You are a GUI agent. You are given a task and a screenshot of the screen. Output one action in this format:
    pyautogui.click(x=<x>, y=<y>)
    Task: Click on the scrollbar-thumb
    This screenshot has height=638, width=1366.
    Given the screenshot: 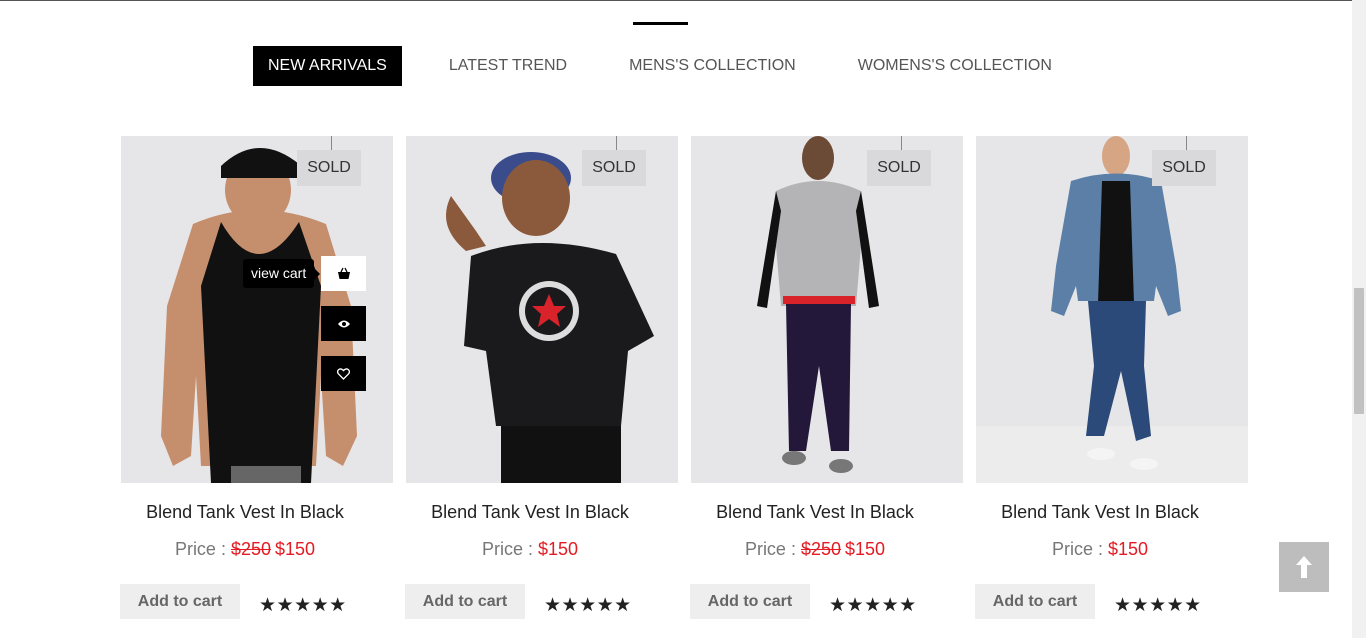 What is the action you would take?
    pyautogui.click(x=1359, y=351)
    